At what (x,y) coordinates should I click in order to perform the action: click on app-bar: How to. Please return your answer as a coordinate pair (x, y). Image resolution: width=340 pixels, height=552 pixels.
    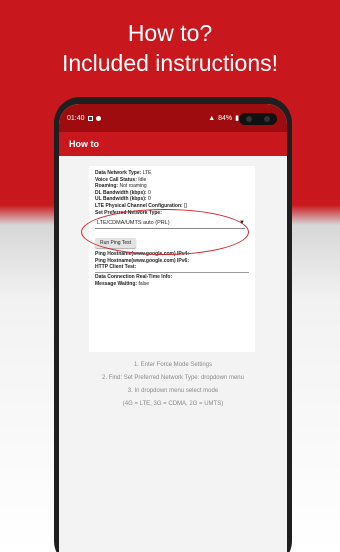
    Looking at the image, I should click on (173, 144).